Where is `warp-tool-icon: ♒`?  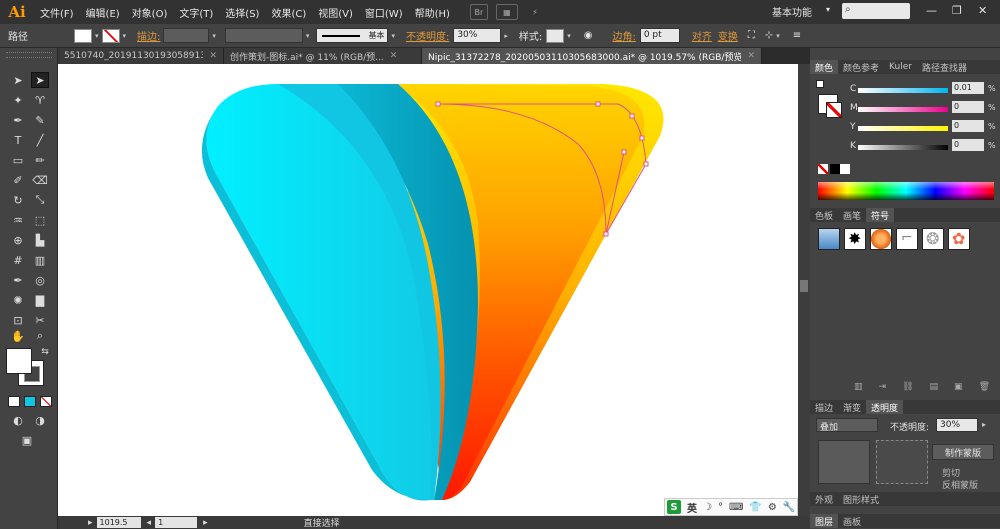
warp-tool-icon: ♒ is located at coordinates (18, 220).